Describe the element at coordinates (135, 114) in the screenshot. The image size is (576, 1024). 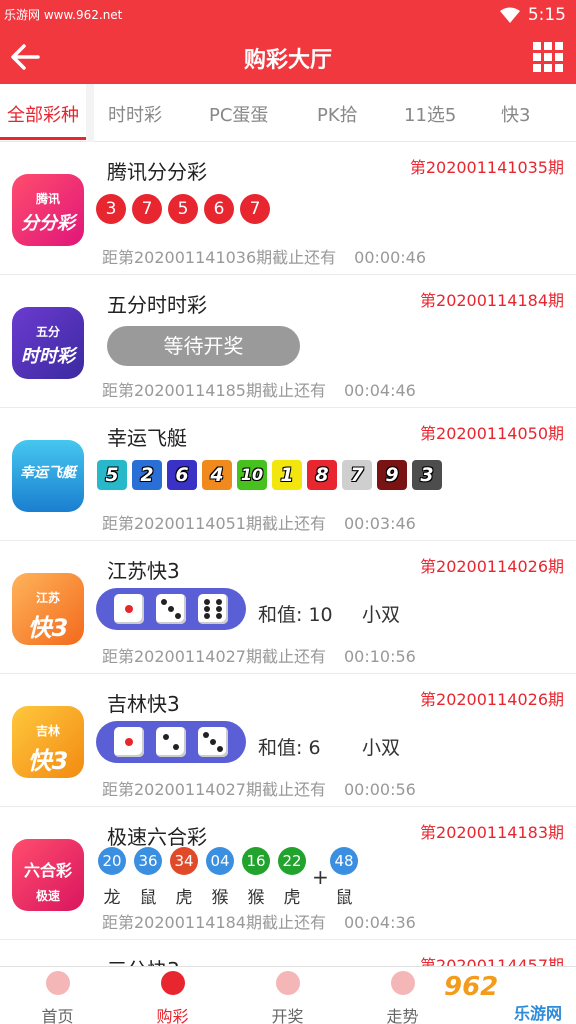
I see `tab-shishicai: 时时彩` at that location.